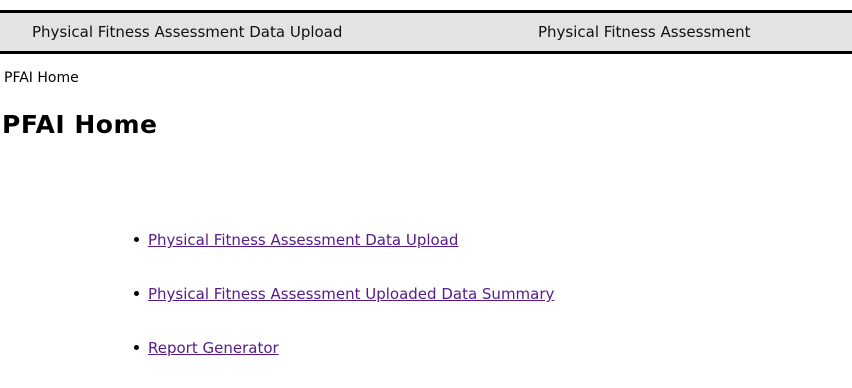 The height and width of the screenshot is (388, 852). I want to click on list-item: Physical Fitness Assessment Data Upload, so click(344, 240).